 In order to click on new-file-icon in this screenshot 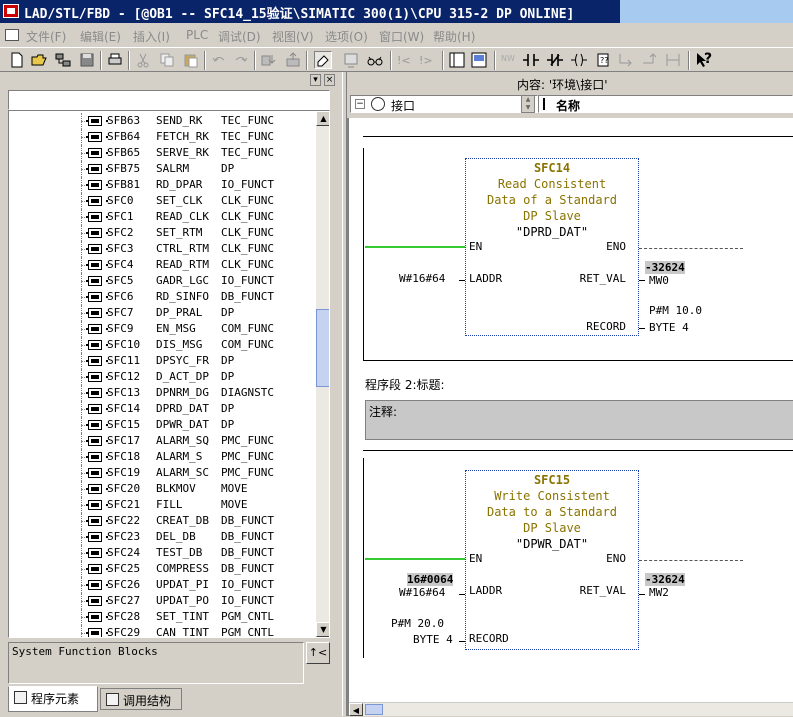, I will do `click(17, 60)`.